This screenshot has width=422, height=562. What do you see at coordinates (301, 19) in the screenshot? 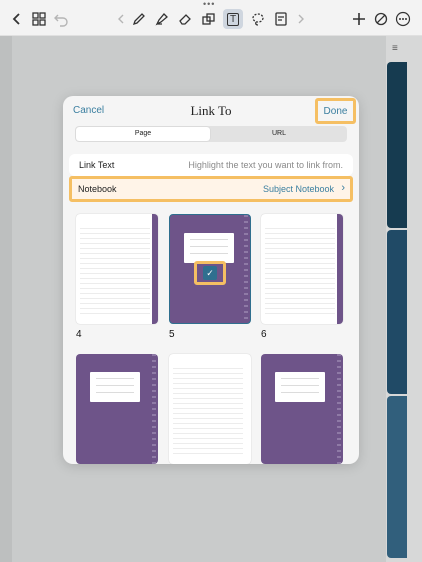
I see `chevron-right-small-icon` at bounding box center [301, 19].